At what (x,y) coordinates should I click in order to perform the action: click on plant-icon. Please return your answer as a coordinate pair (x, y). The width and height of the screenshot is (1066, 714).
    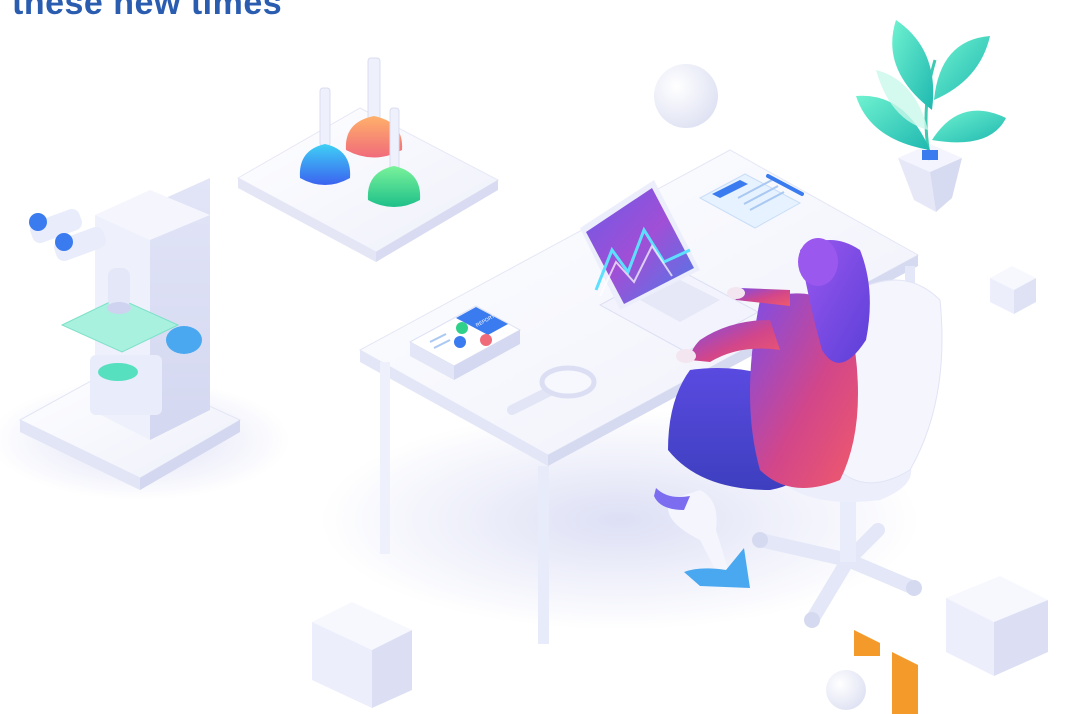
    Looking at the image, I should click on (931, 116).